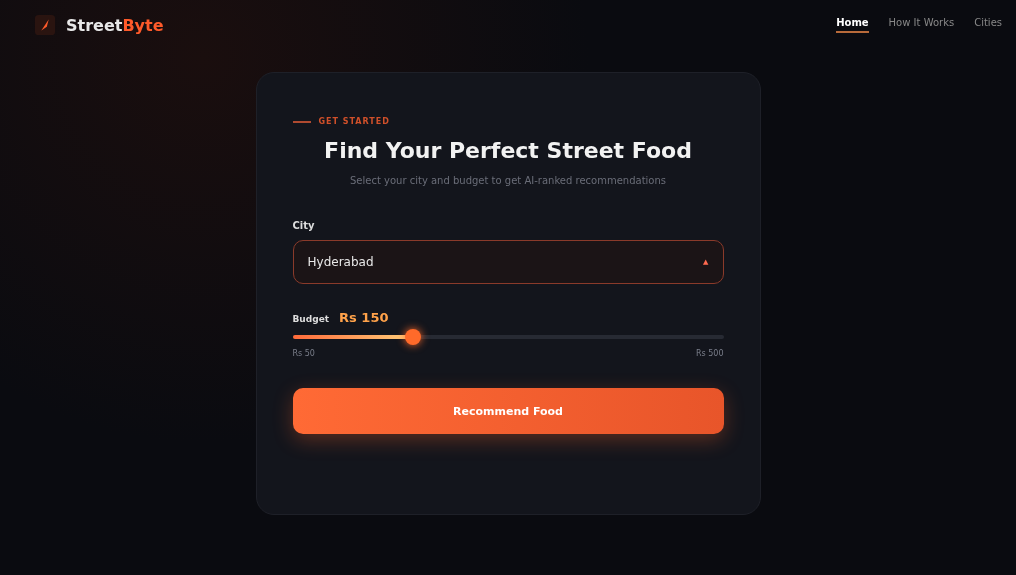 This screenshot has width=1016, height=575. What do you see at coordinates (45, 25) in the screenshot?
I see `logo-icon` at bounding box center [45, 25].